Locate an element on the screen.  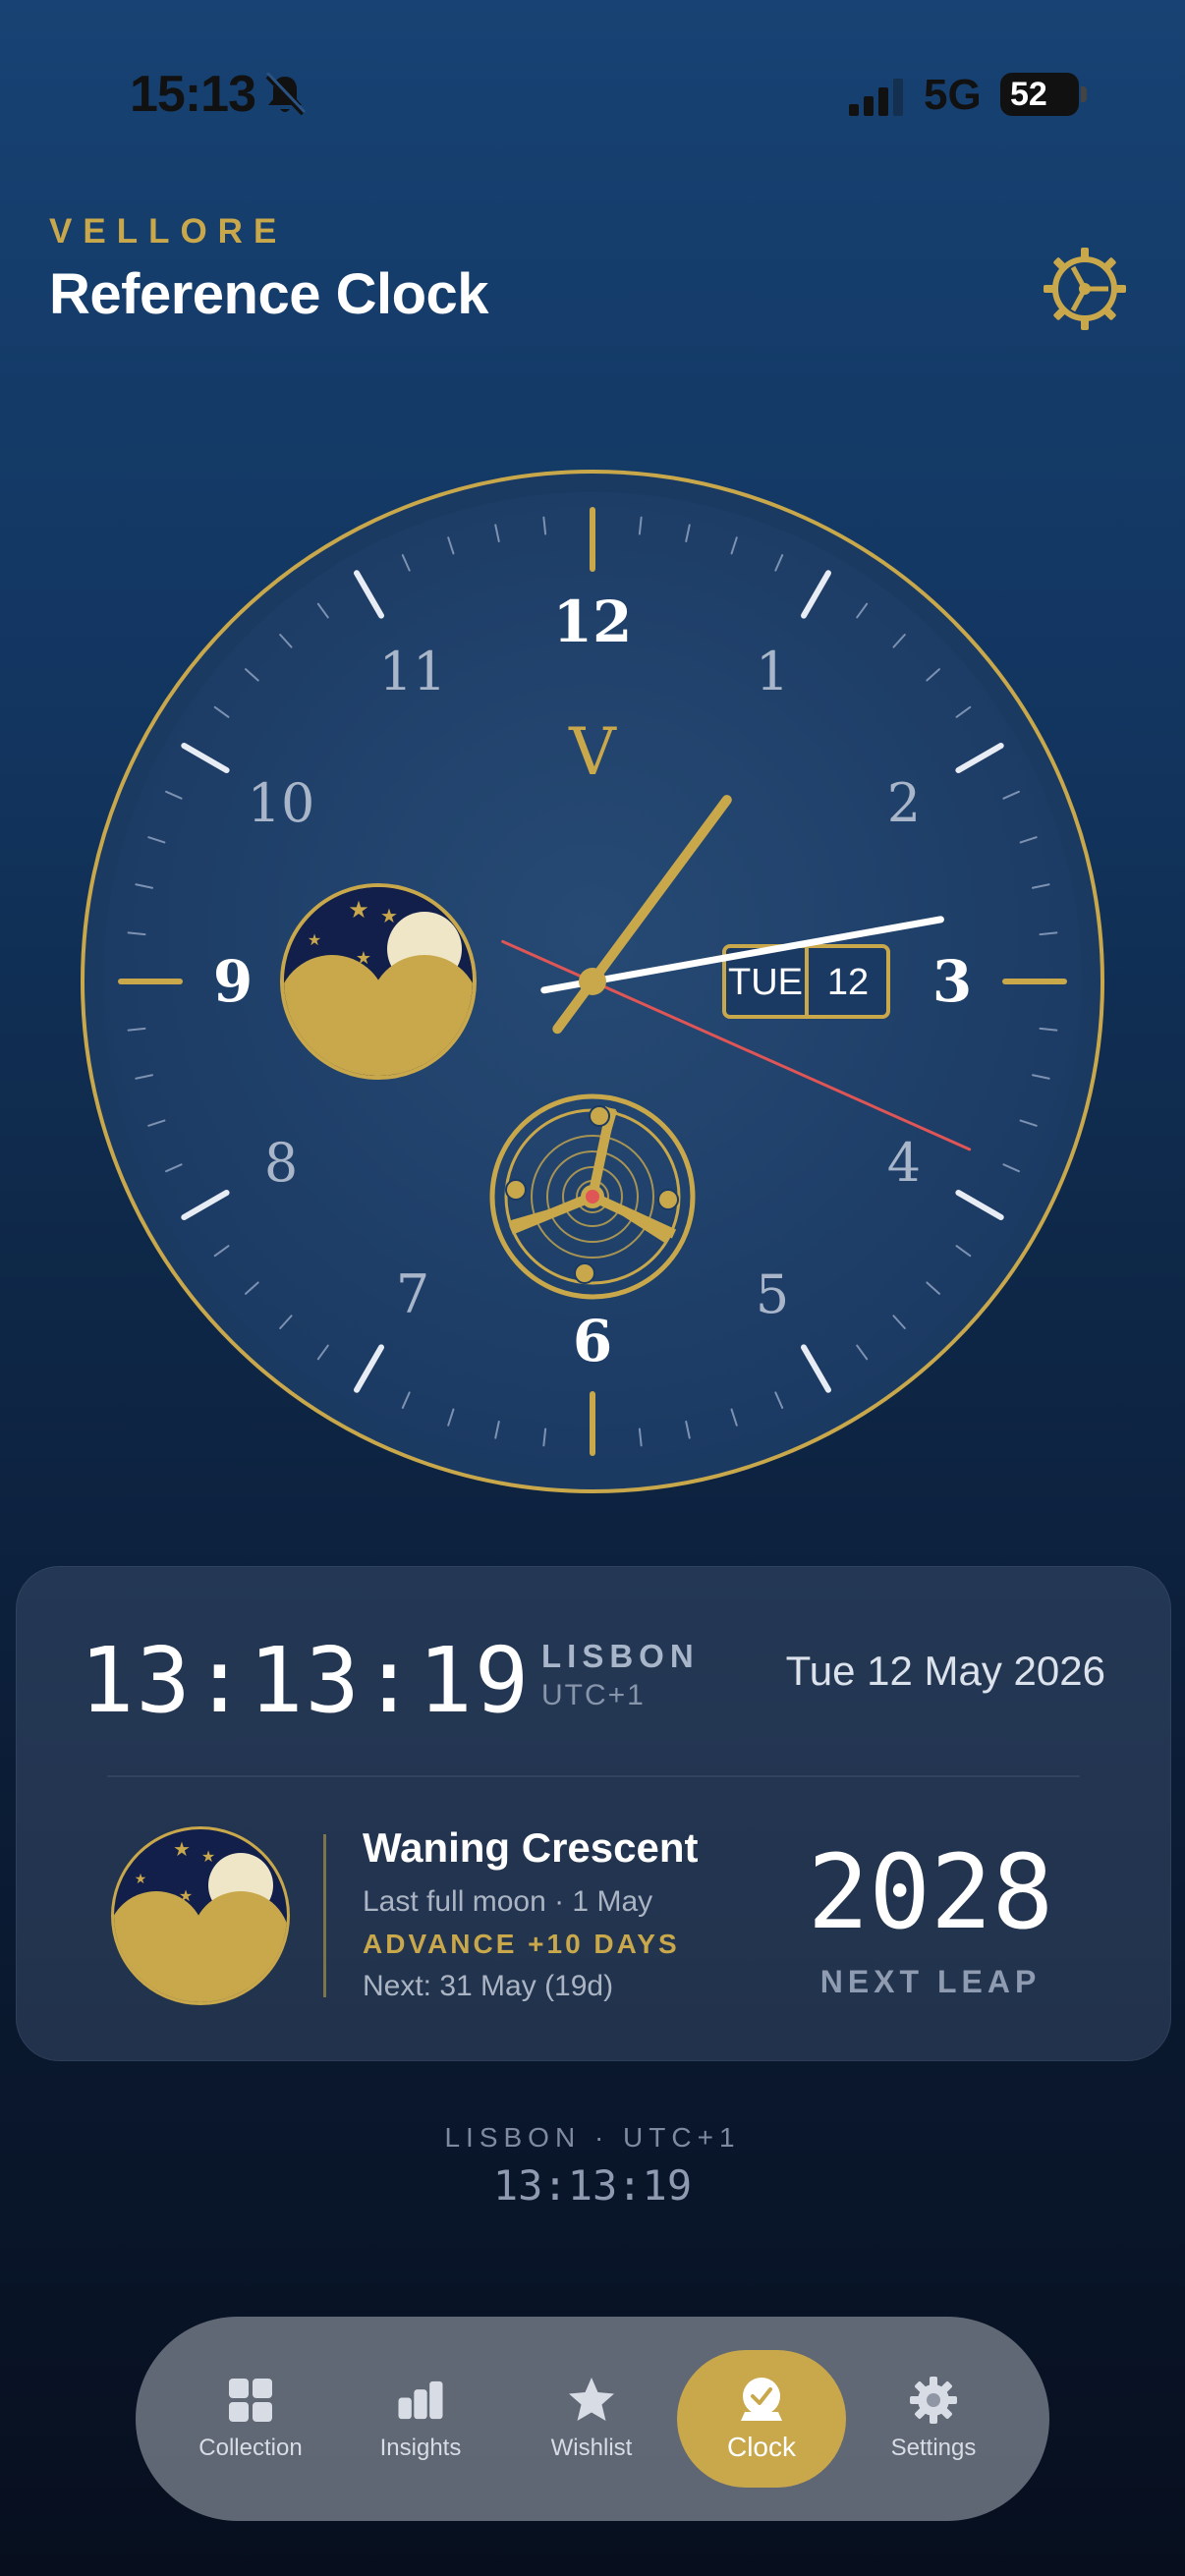
moon-advance-button: ADVANCE +10 DAYS is located at coordinates (521, 1944).